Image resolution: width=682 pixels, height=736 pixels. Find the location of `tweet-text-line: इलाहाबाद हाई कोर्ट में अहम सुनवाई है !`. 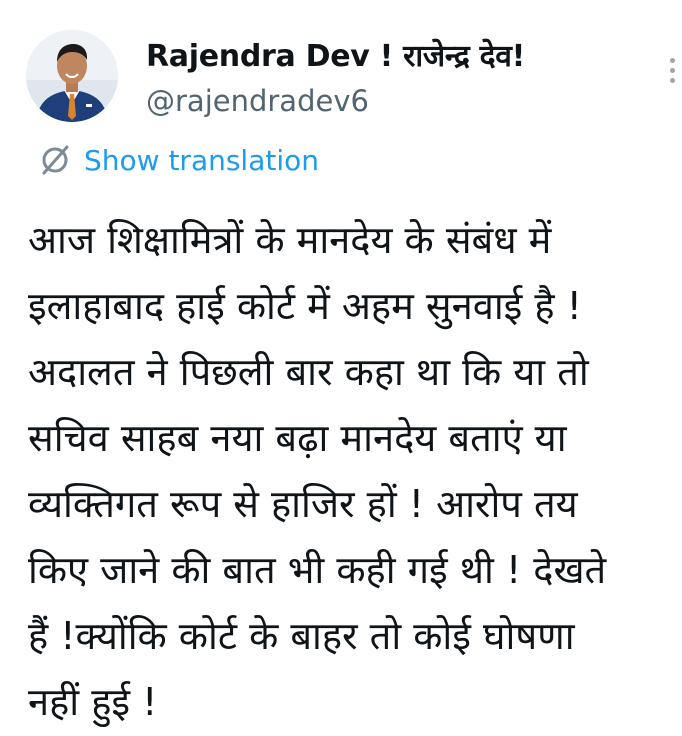

tweet-text-line: इलाहाबाद हाई कोर्ट में अहम सुनवाई है ! is located at coordinates (305, 306).